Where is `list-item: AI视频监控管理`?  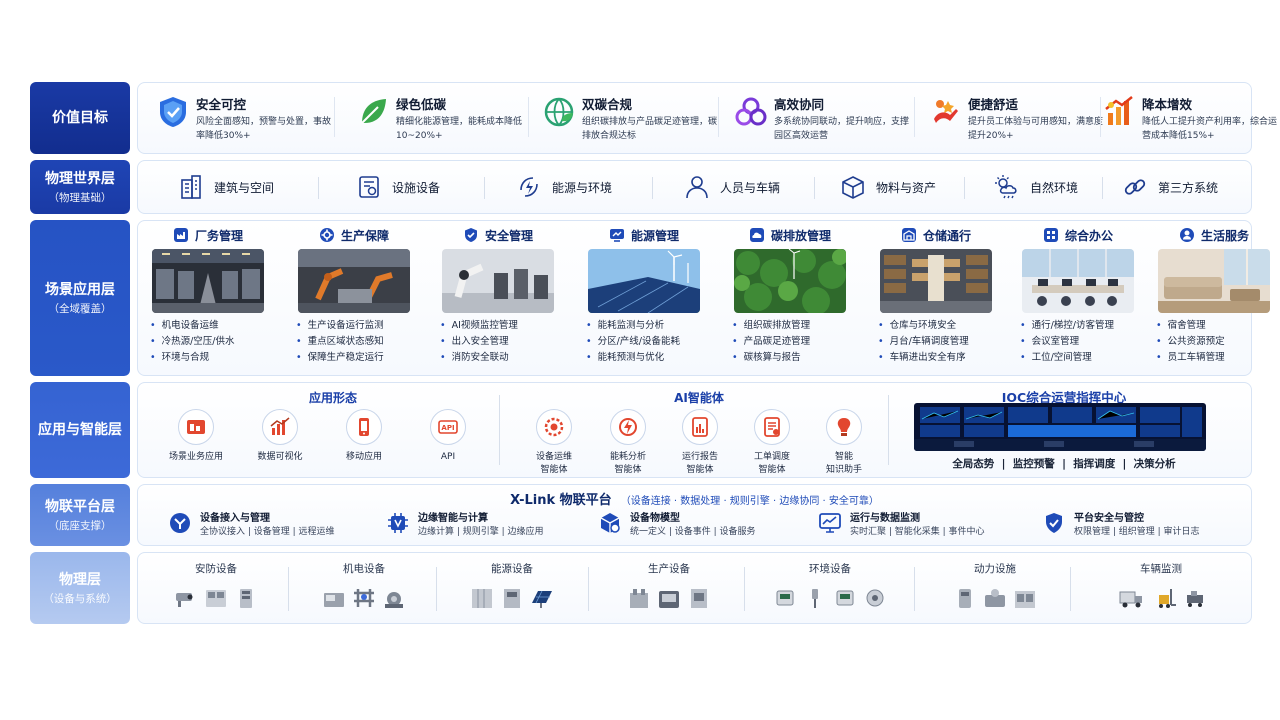
list-item: AI视频监控管理 is located at coordinates (479, 326).